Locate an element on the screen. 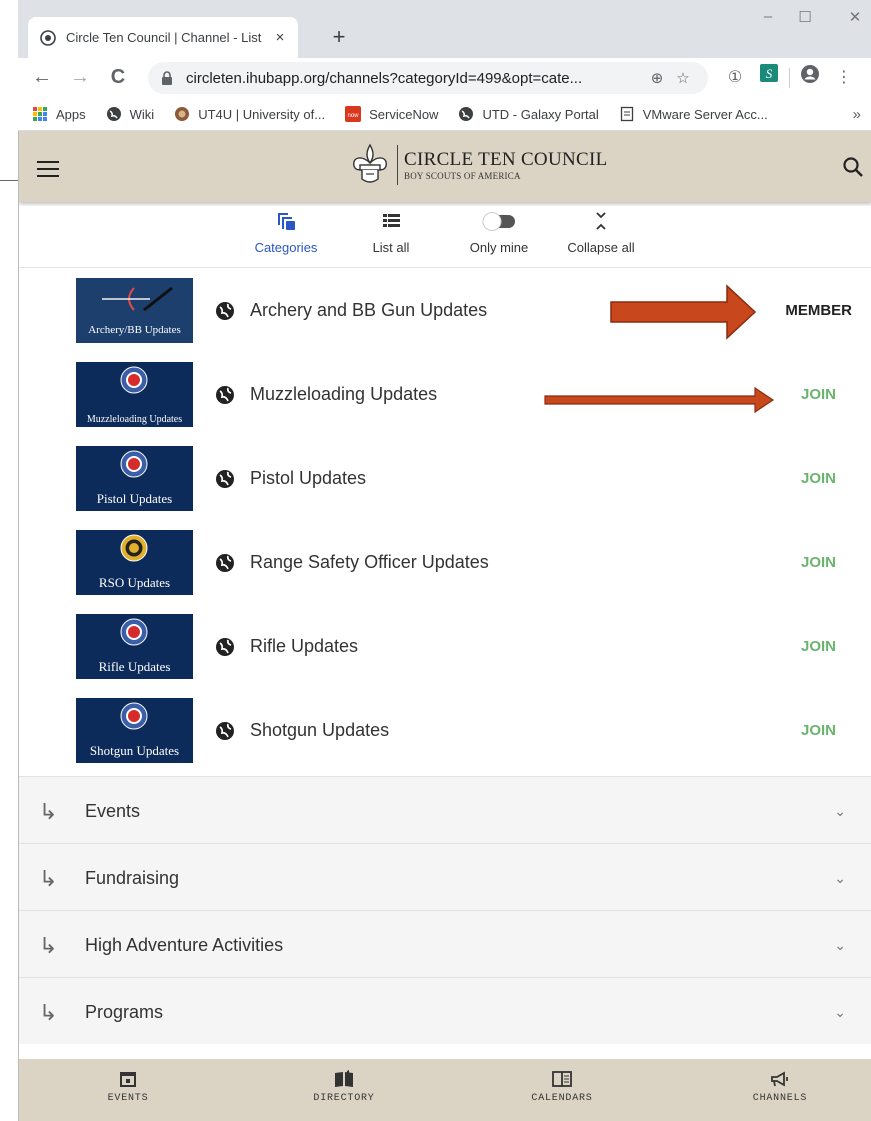  browser-tab: Circle Ten Council | Channel - List × is located at coordinates (163, 37).